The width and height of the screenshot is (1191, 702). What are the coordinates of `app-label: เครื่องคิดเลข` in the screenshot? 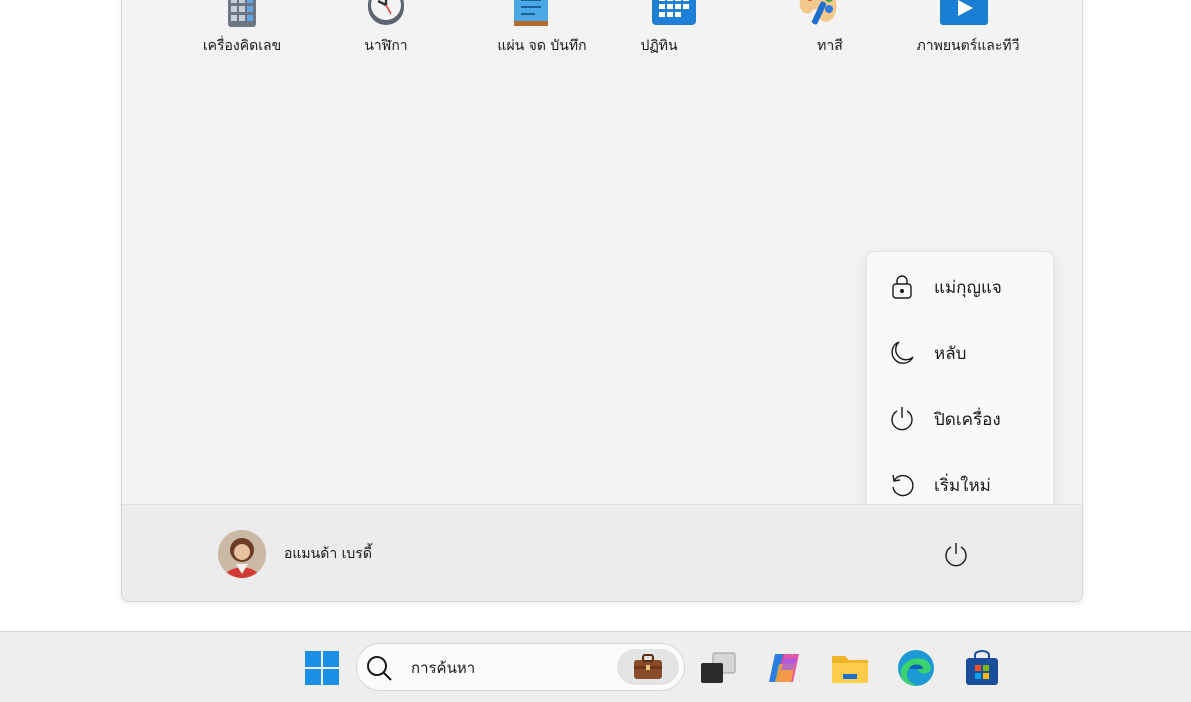 It's located at (242, 46).